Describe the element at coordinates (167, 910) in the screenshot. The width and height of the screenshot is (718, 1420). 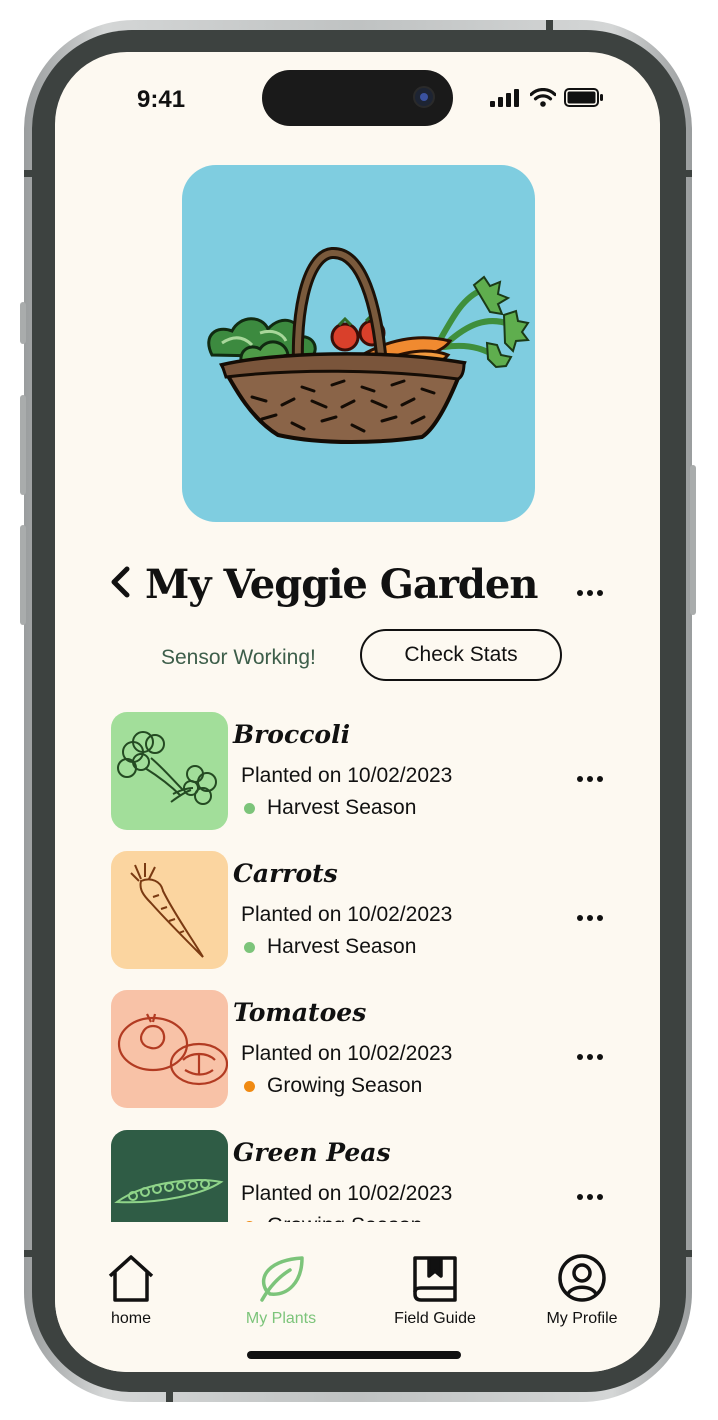
I see `carrot-icon` at that location.